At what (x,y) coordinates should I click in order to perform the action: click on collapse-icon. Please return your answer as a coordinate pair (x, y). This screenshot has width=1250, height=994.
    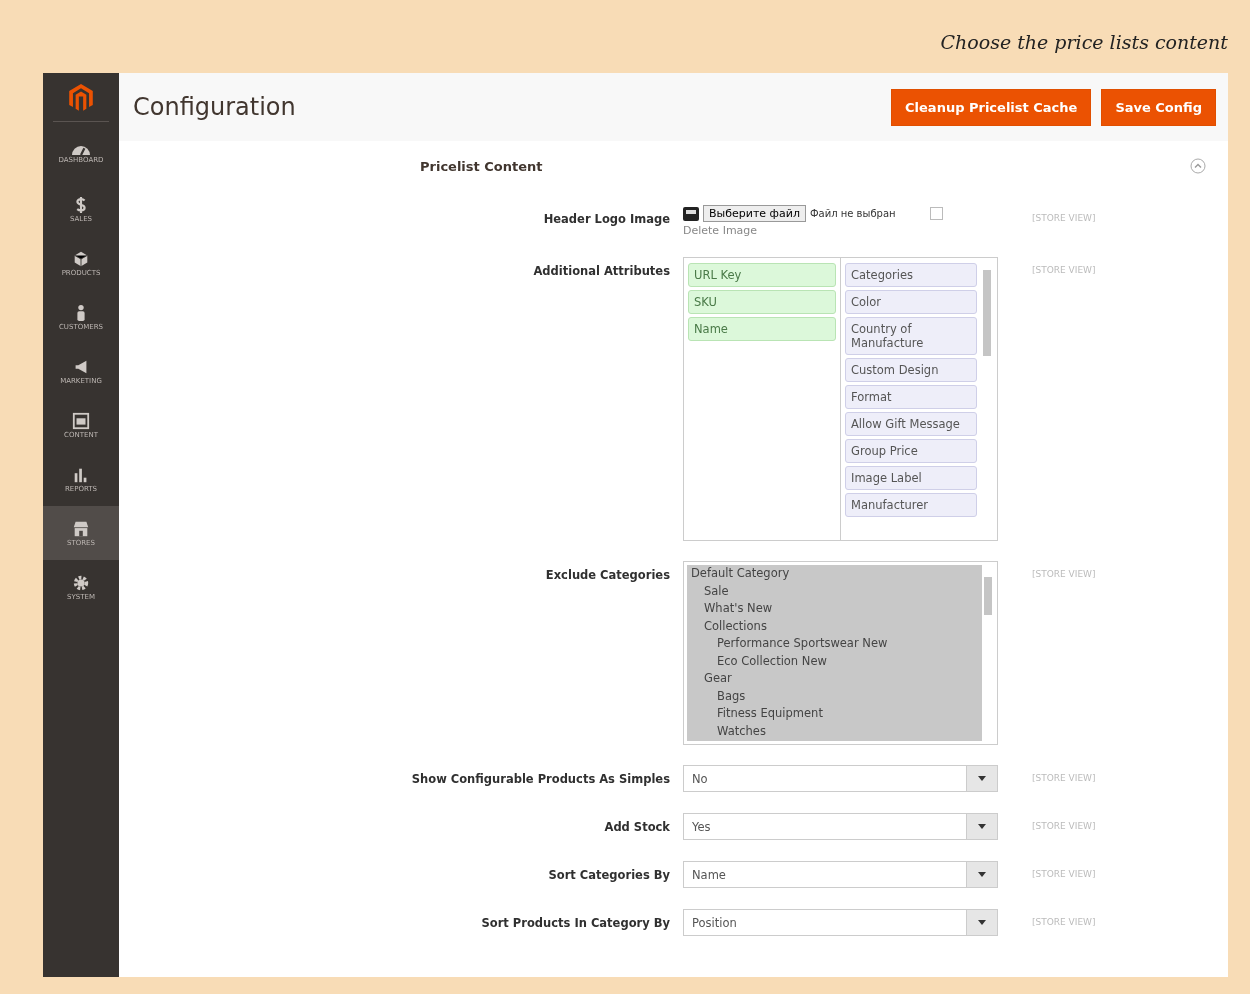
    Looking at the image, I should click on (1198, 166).